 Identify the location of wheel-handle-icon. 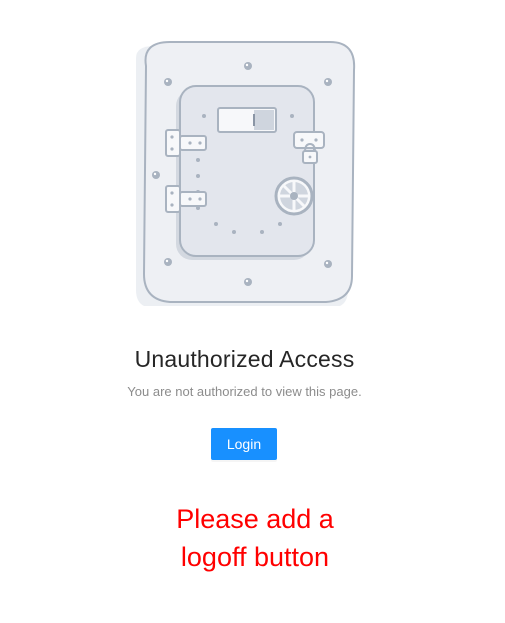
(294, 196).